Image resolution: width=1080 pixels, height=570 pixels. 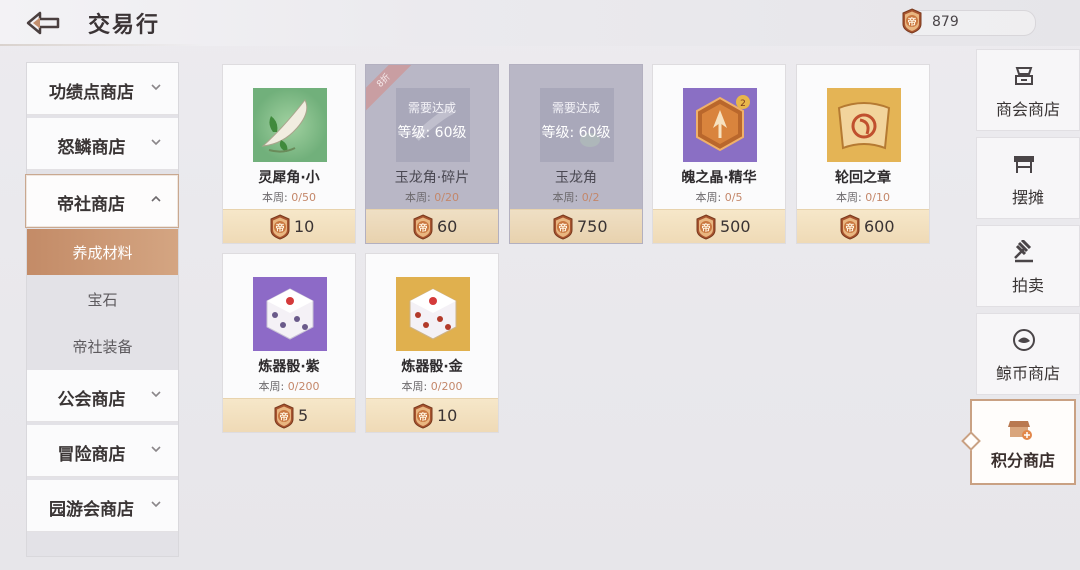 What do you see at coordinates (1023, 251) in the screenshot?
I see `gavel-icon` at bounding box center [1023, 251].